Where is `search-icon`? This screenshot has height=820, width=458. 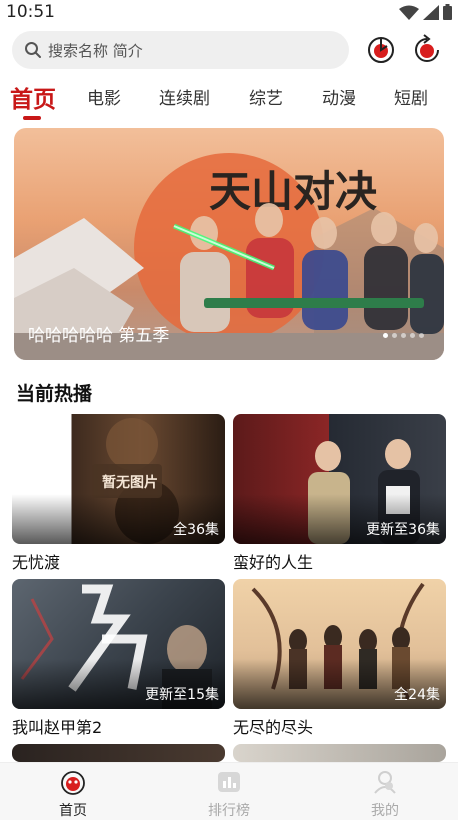
search-icon is located at coordinates (33, 50).